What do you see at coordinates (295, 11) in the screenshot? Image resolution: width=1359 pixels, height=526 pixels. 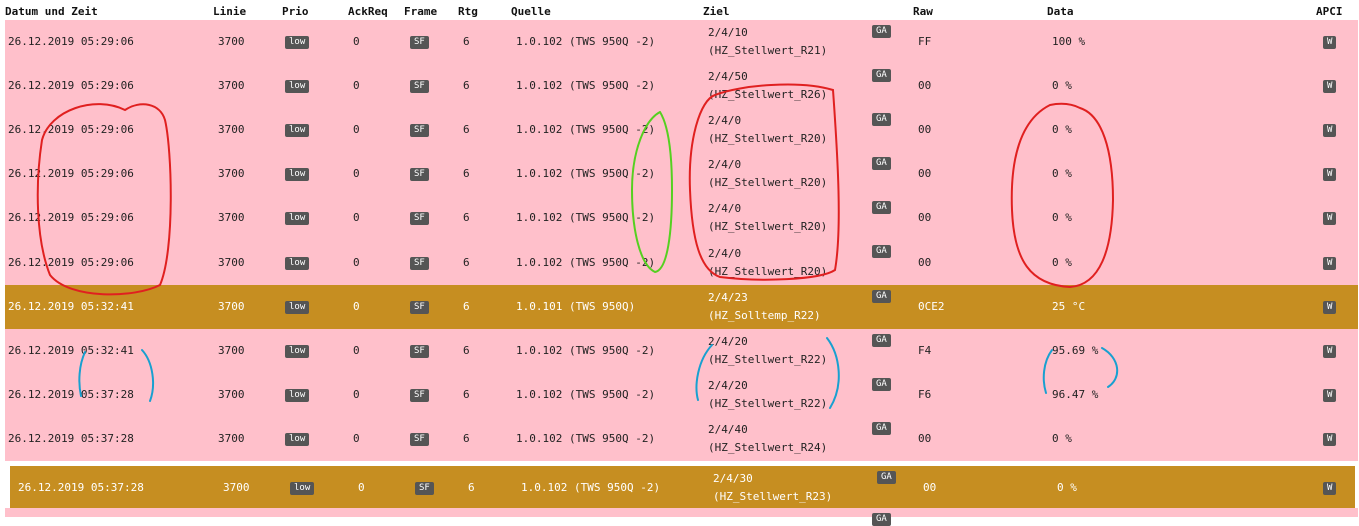 I see `col-header-prio: Prio` at bounding box center [295, 11].